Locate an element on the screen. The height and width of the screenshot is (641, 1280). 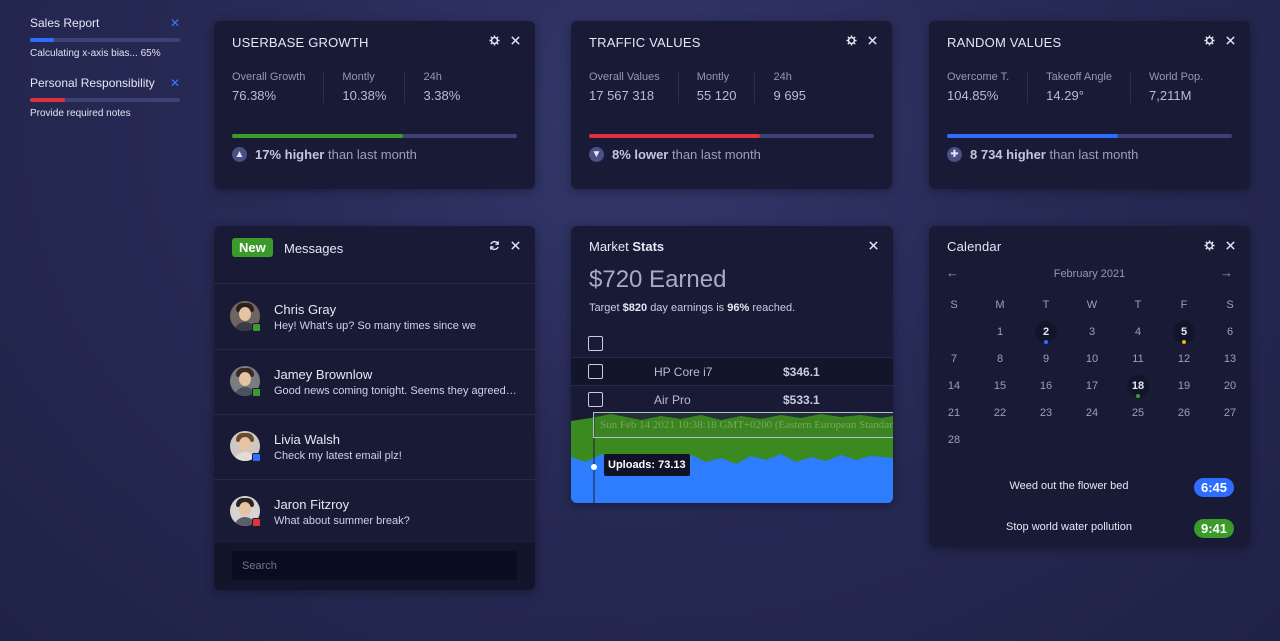
random-progress-bar is located at coordinates (1089, 136).